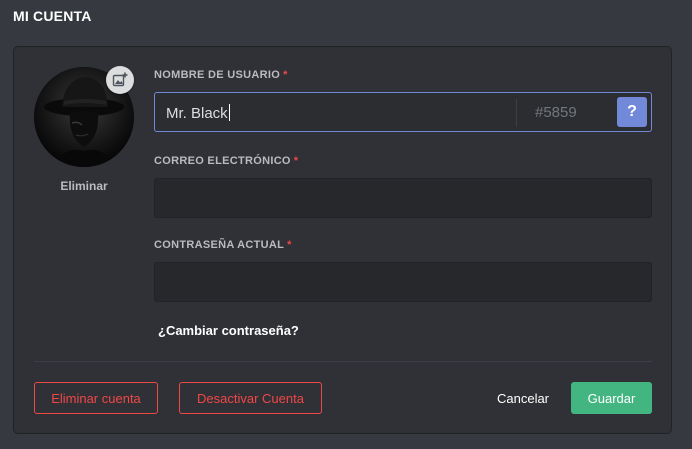 The image size is (692, 449). I want to click on page-title: MI CUENTA, so click(52, 16).